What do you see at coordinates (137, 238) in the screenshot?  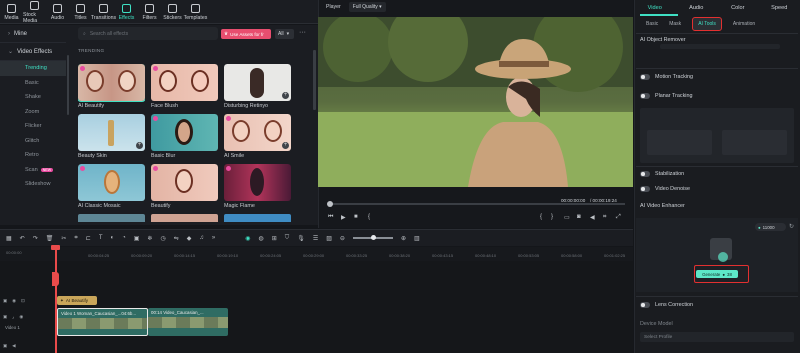 I see `mask-icon: ▣` at bounding box center [137, 238].